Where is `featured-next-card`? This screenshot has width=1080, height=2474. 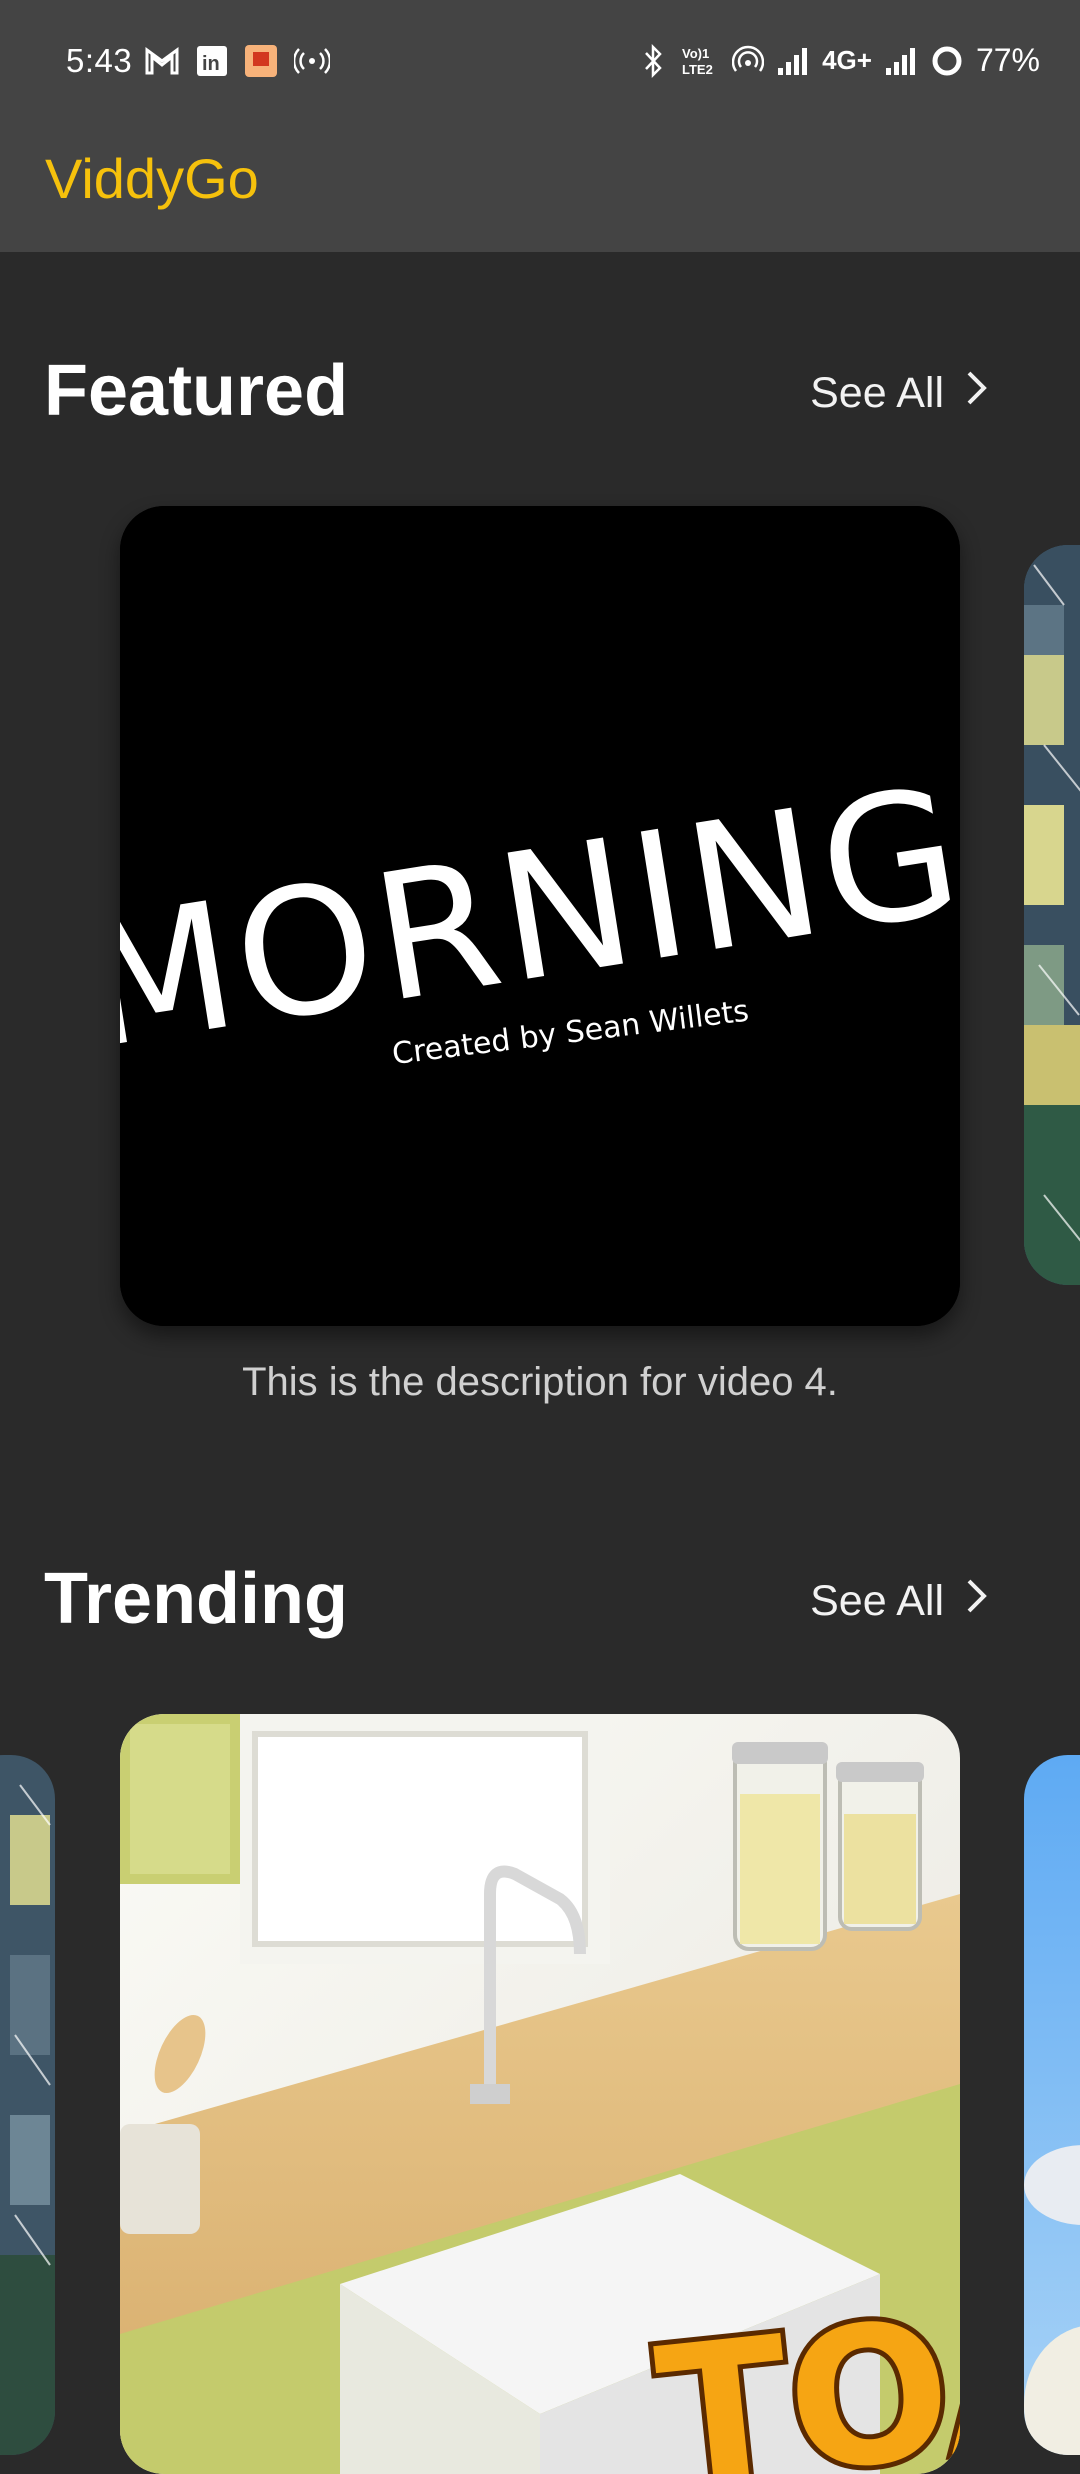 featured-next-card is located at coordinates (1052, 915).